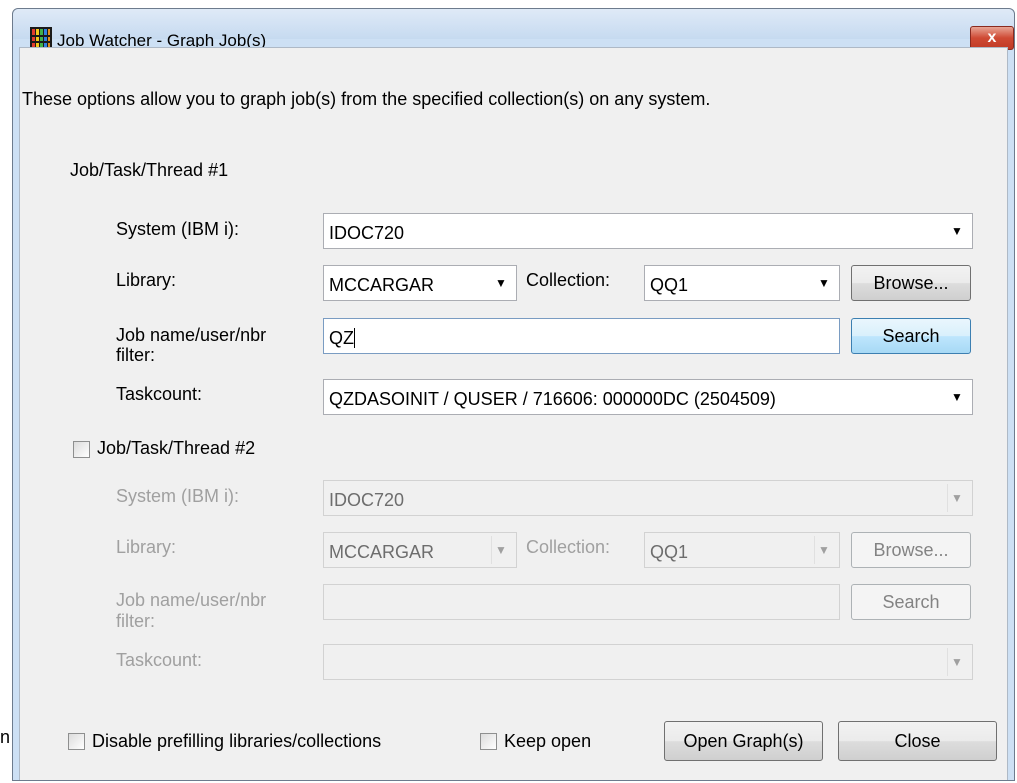 This screenshot has width=1017, height=783. I want to click on close-label: Close, so click(917, 741).